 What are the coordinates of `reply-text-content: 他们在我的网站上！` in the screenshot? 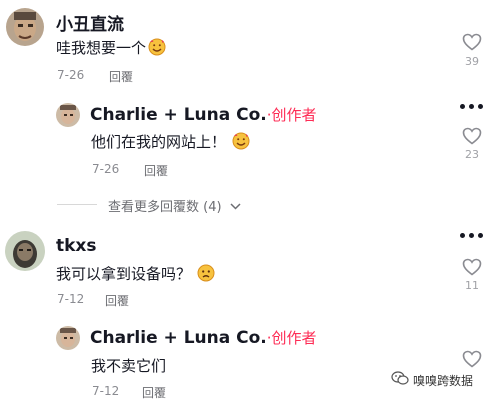 It's located at (159, 142).